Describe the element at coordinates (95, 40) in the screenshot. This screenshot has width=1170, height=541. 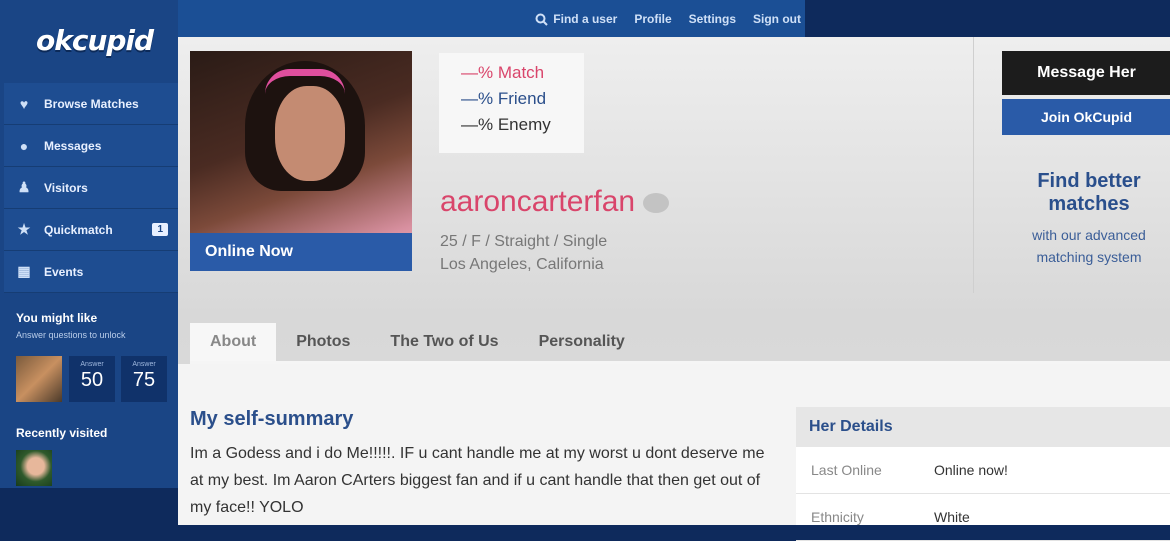
I see `okcupid-logo: okcupid` at that location.